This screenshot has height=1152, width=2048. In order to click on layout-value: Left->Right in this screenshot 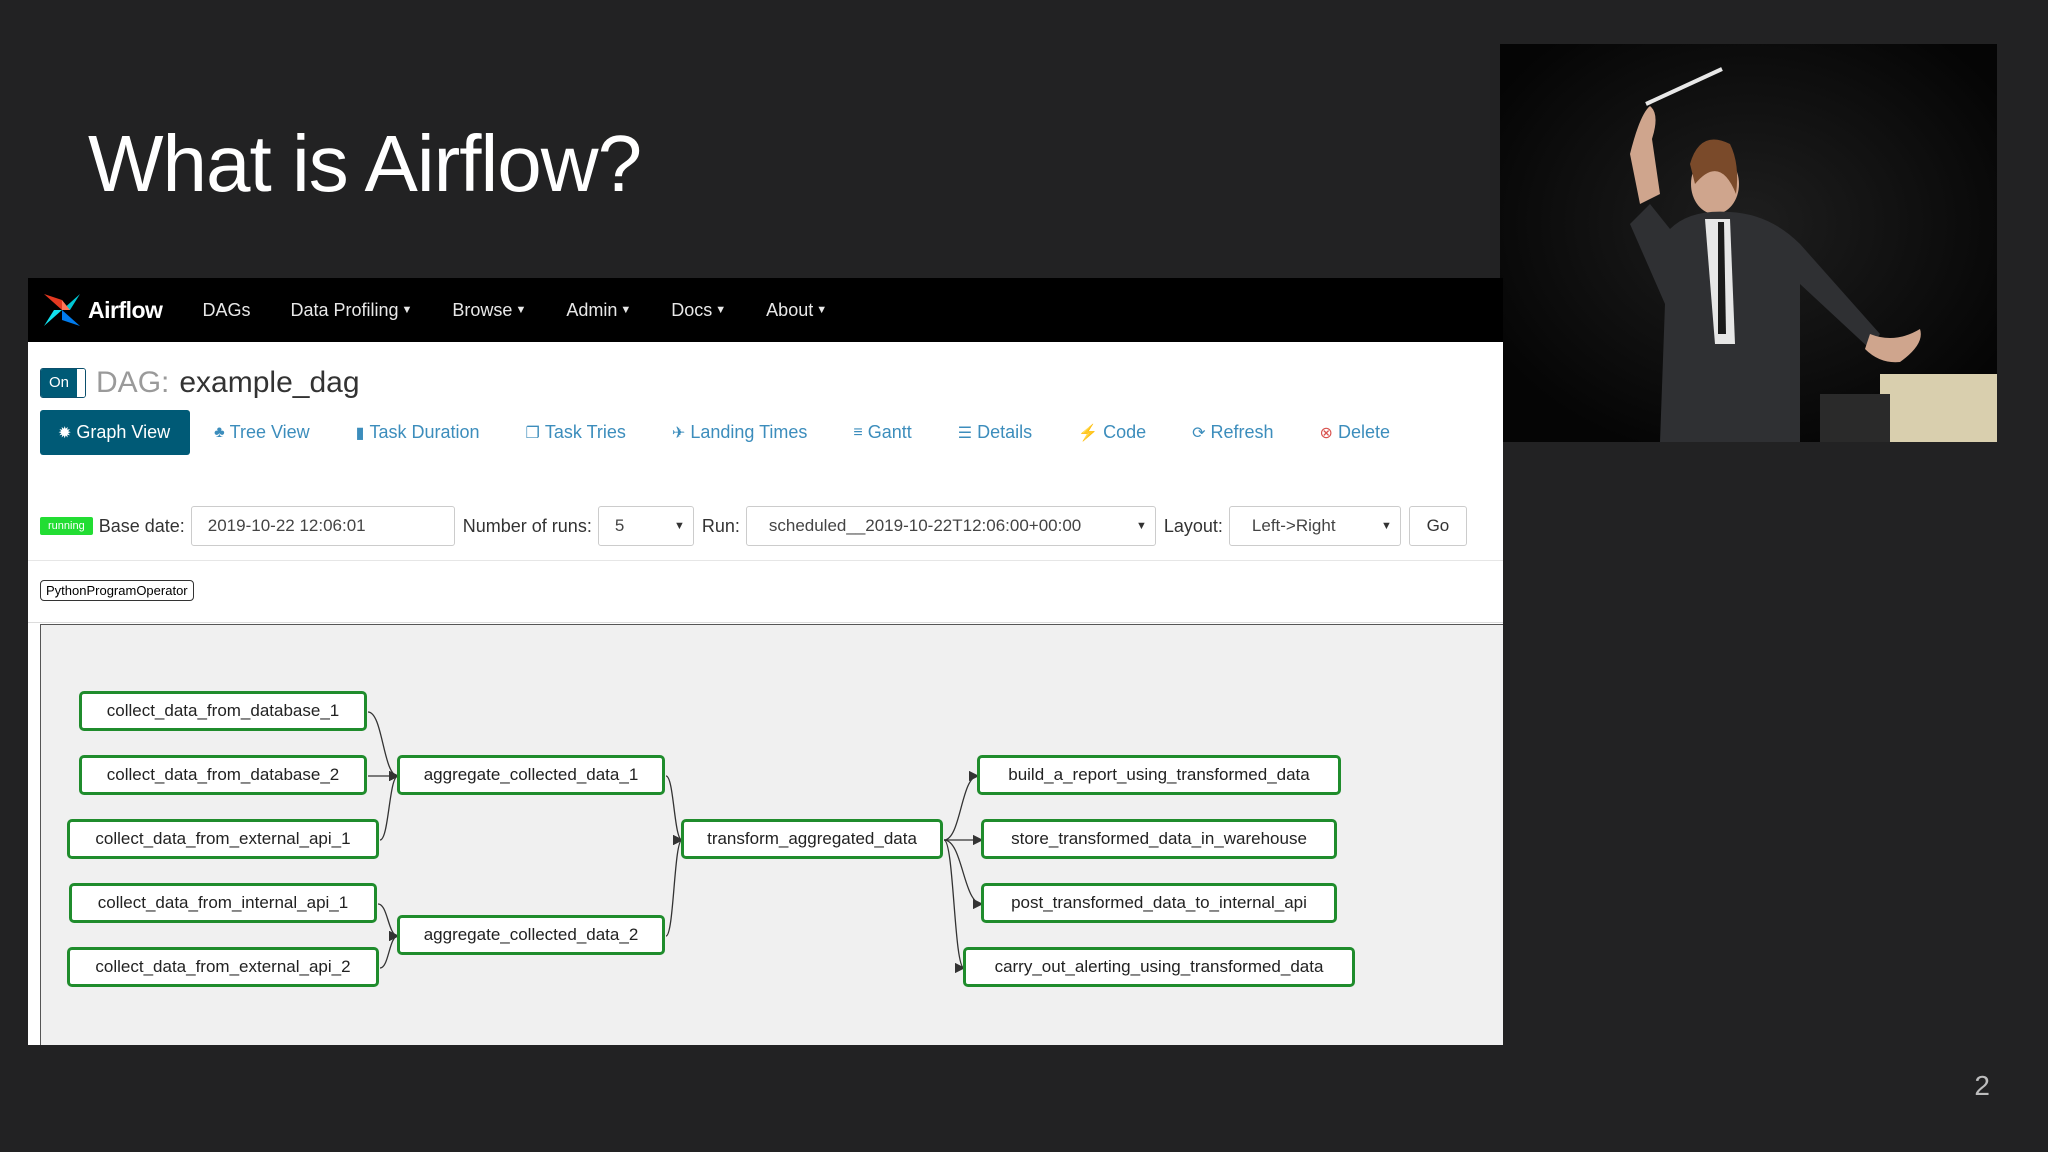, I will do `click(1293, 525)`.